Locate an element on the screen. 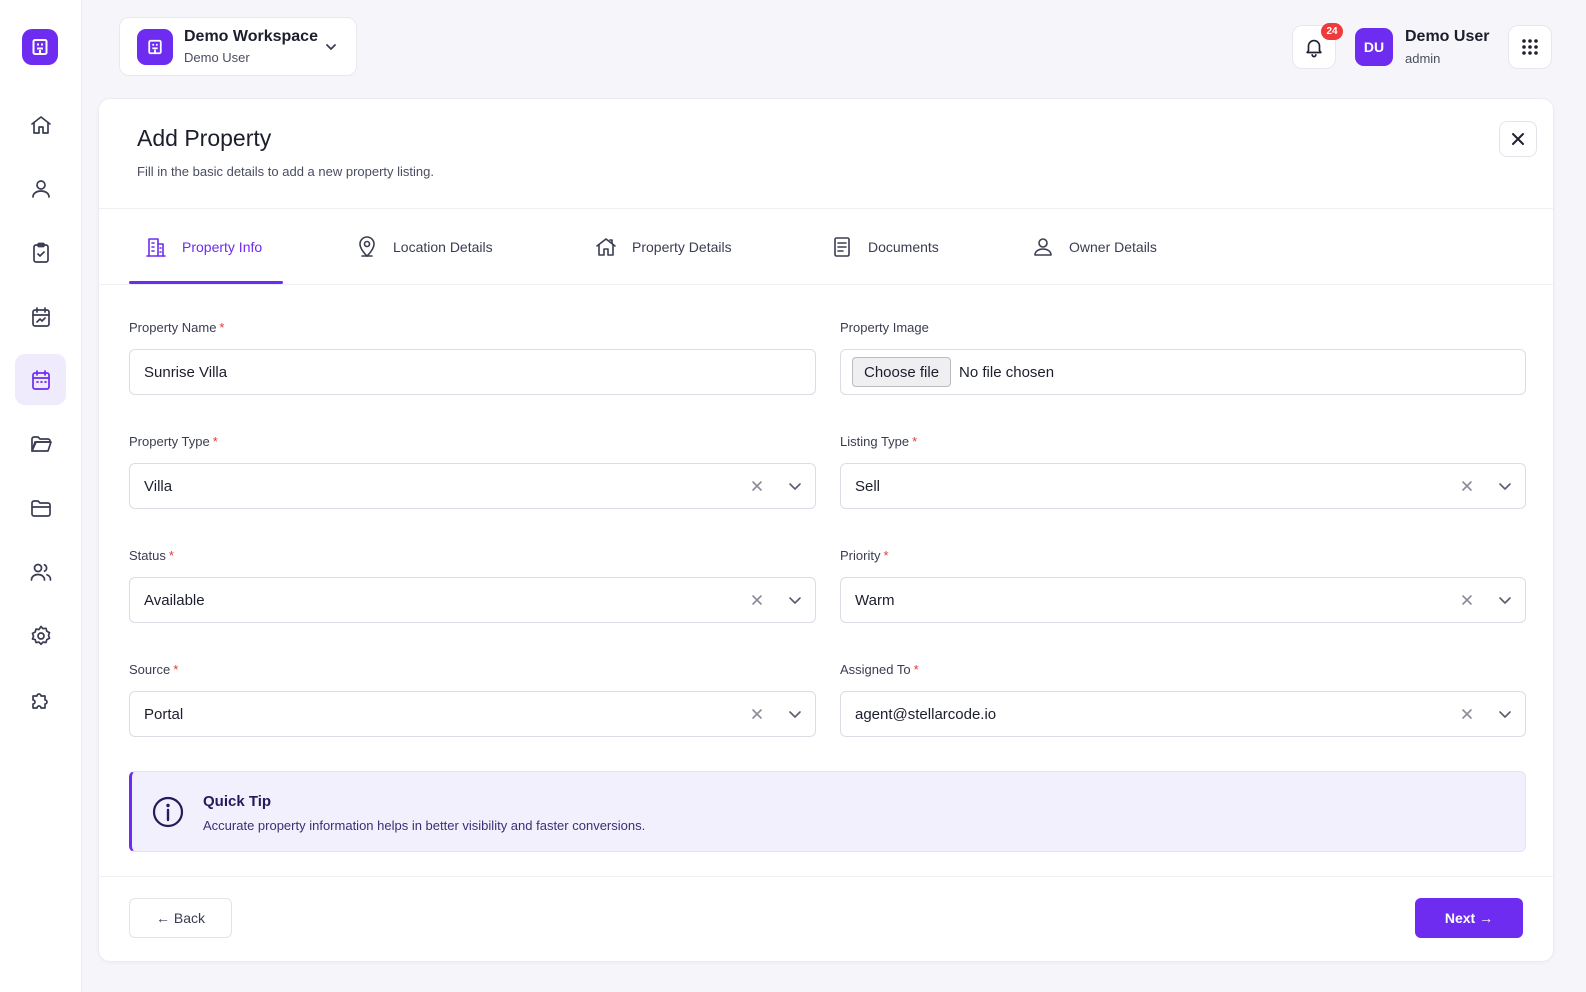 This screenshot has height=992, width=1586. sidebar-item-schedule is located at coordinates (40, 316).